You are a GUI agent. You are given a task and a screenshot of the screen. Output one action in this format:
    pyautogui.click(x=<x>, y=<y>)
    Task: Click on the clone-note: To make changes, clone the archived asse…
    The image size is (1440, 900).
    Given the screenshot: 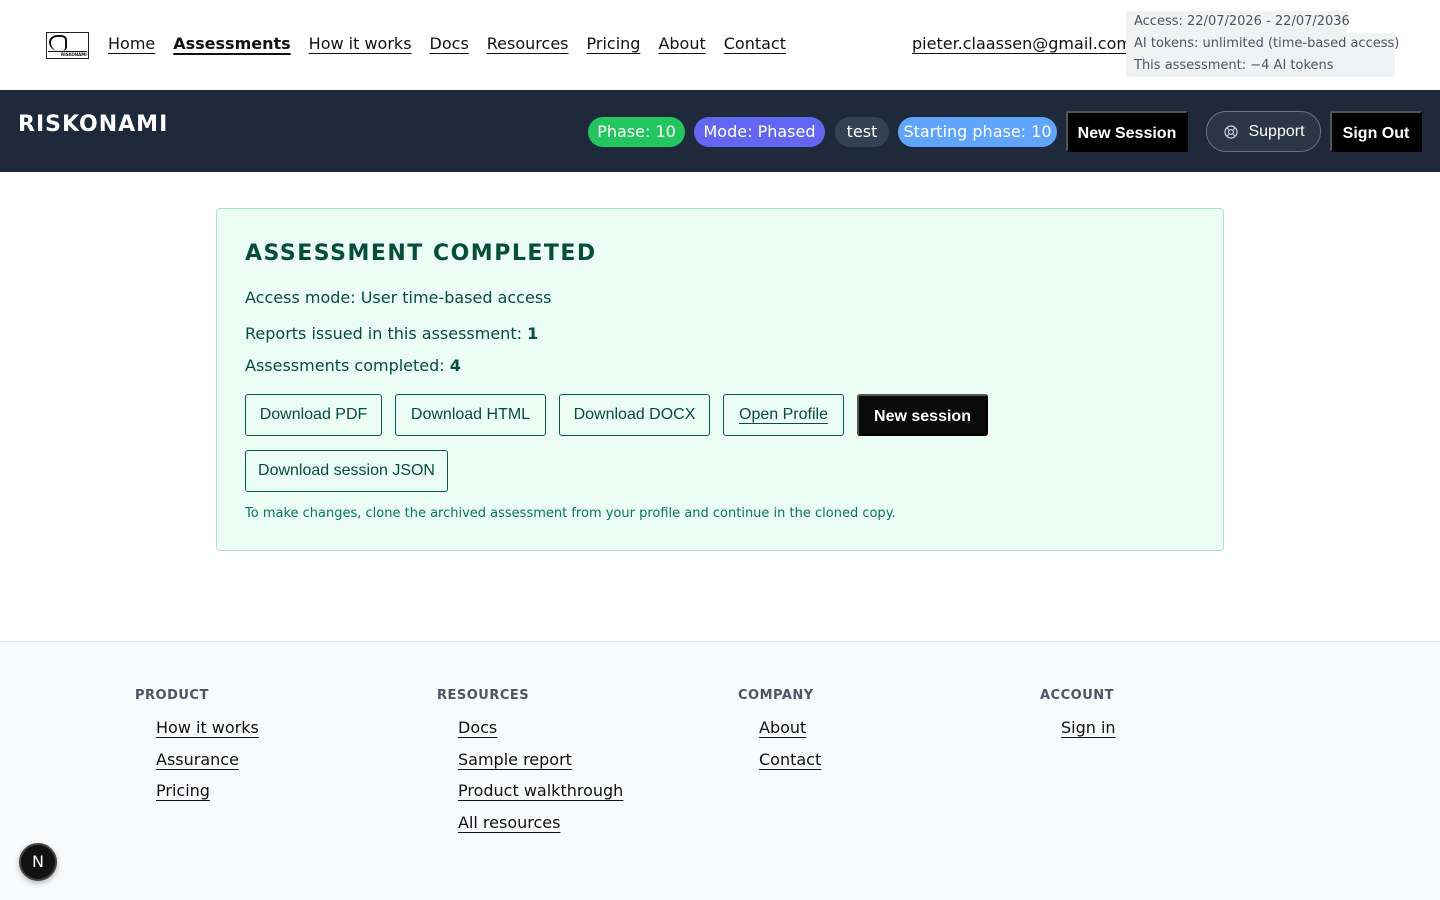 What is the action you would take?
    pyautogui.click(x=570, y=513)
    